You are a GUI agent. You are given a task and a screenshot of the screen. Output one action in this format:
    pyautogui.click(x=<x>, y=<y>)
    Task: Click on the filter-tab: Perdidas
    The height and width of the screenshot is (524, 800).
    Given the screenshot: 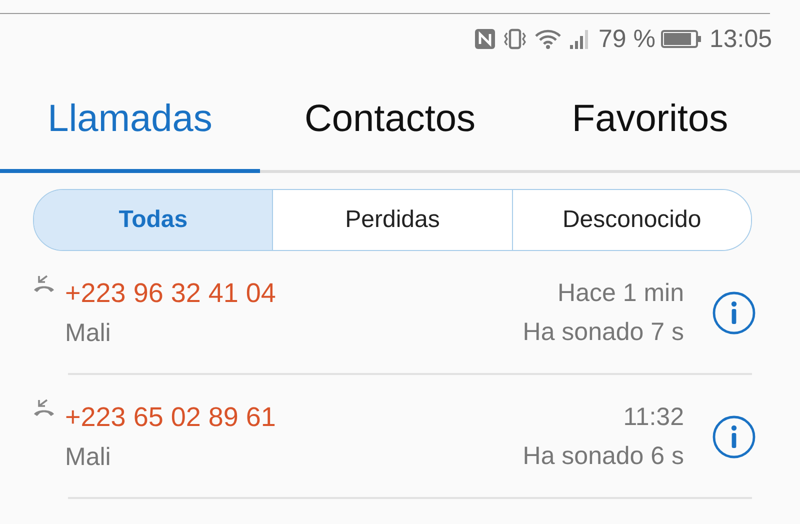 What is the action you would take?
    pyautogui.click(x=392, y=220)
    